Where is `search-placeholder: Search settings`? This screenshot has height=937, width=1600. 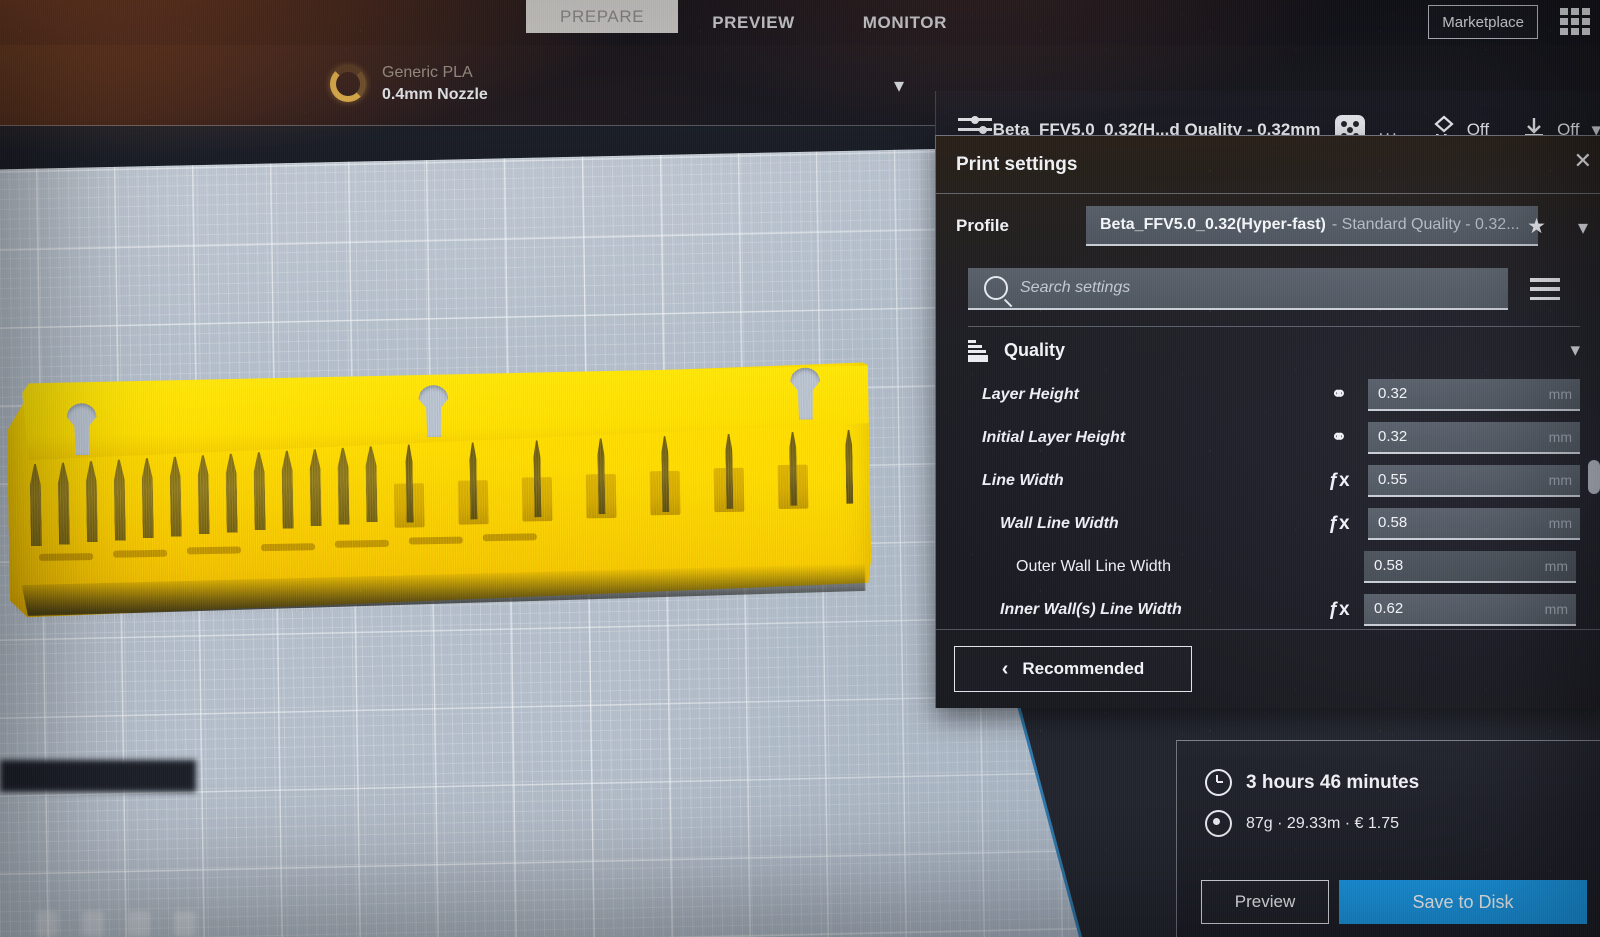
search-placeholder: Search settings is located at coordinates (1075, 287).